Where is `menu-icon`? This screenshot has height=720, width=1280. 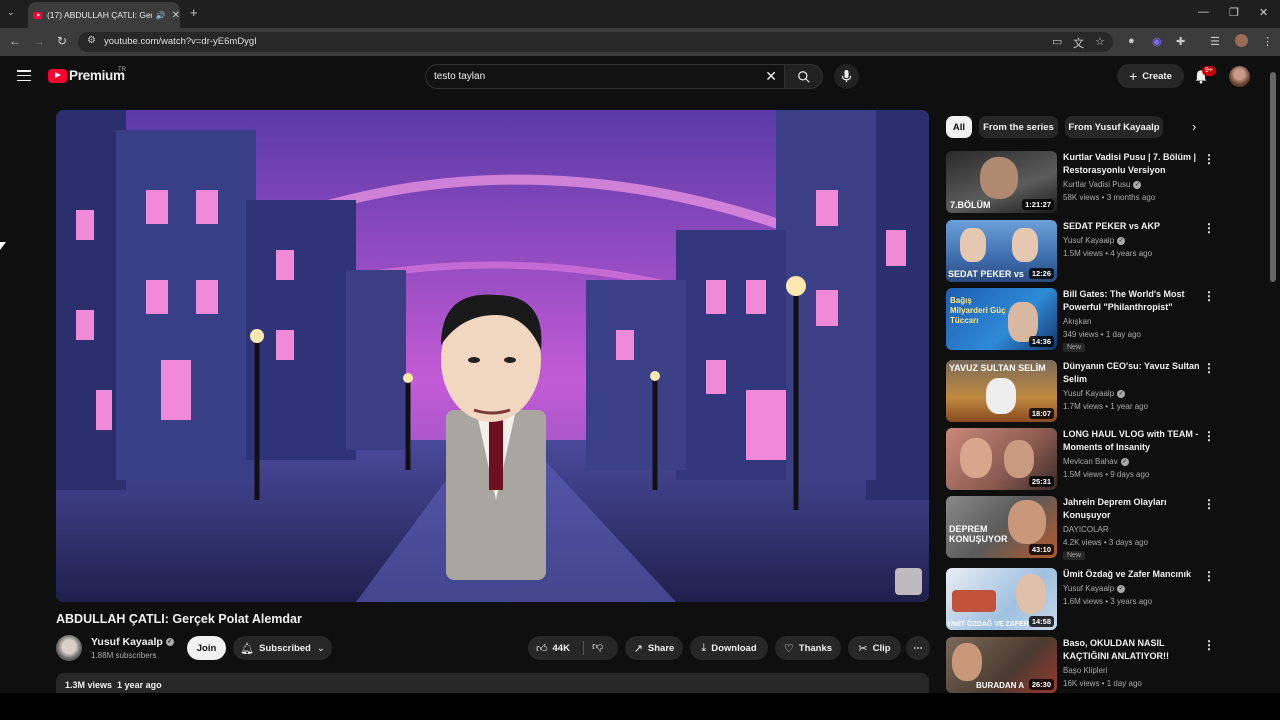 menu-icon is located at coordinates (24, 76).